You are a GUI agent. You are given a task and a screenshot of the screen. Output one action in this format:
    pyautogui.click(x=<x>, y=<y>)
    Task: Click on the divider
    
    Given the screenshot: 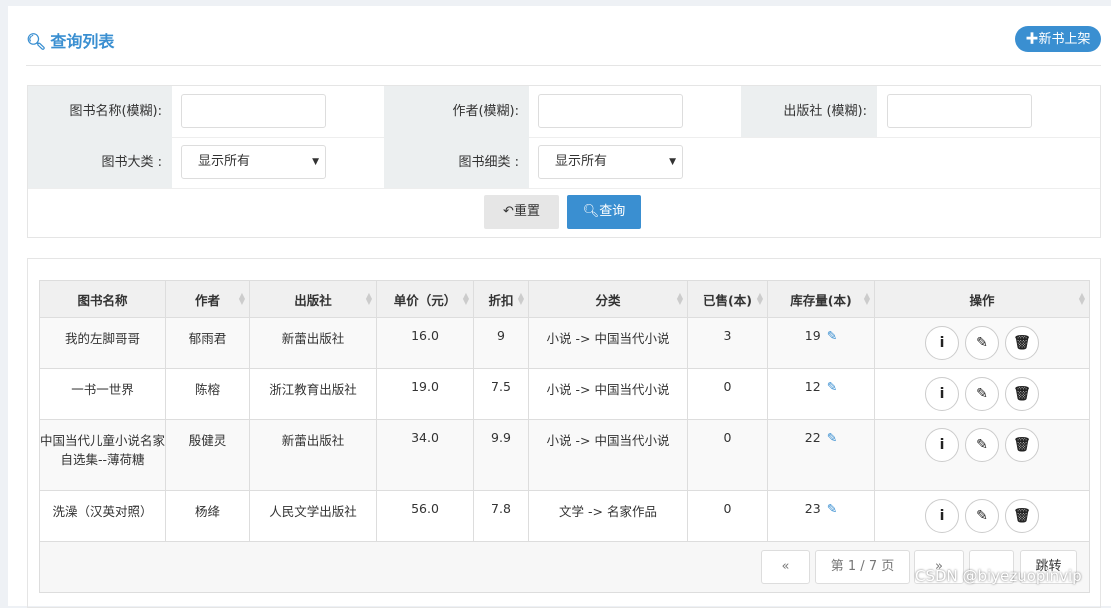 What is the action you would take?
    pyautogui.click(x=563, y=65)
    